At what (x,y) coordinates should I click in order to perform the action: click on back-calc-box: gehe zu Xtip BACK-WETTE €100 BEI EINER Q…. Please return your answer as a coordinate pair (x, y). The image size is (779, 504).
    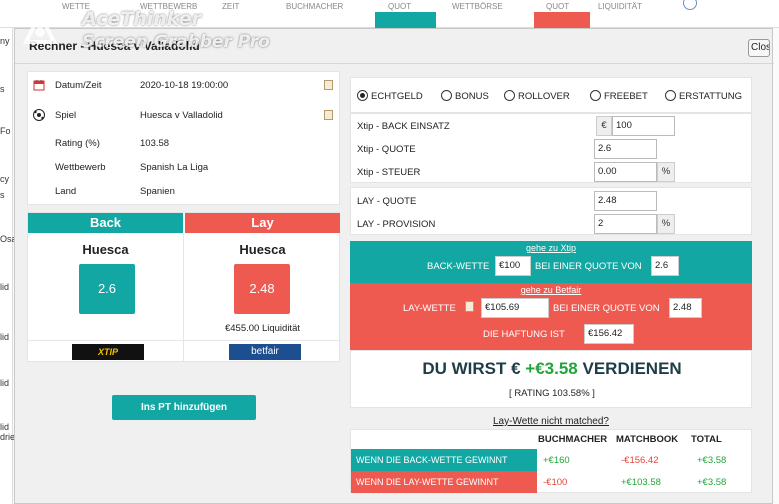
    Looking at the image, I should click on (551, 262).